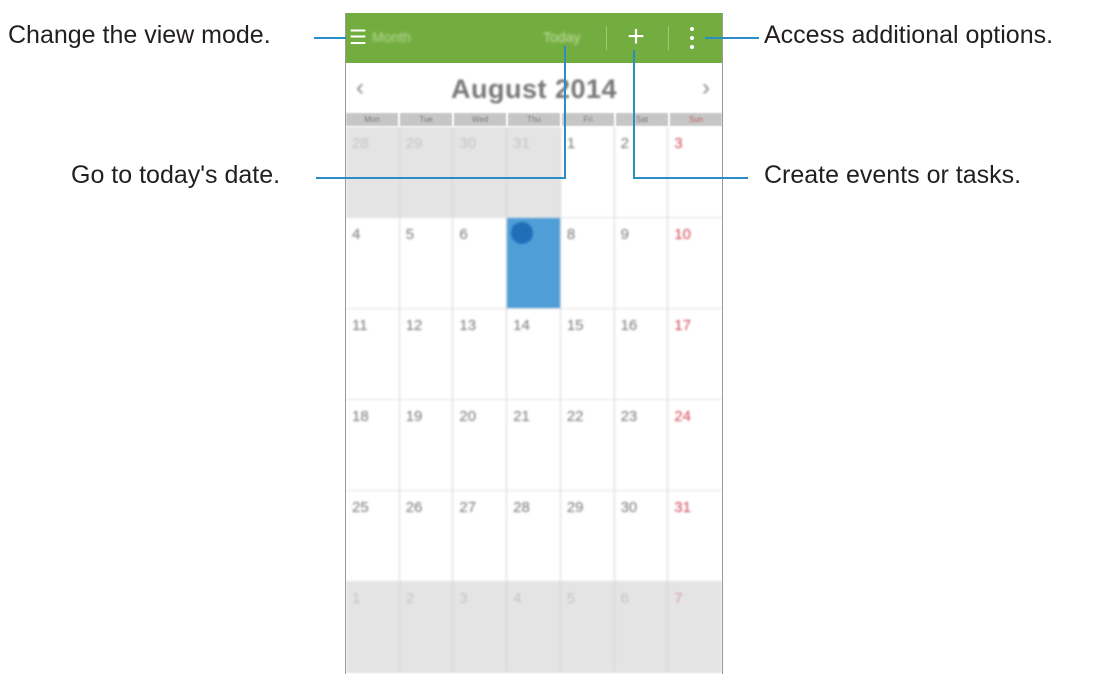  I want to click on day-number: 14, so click(521, 325).